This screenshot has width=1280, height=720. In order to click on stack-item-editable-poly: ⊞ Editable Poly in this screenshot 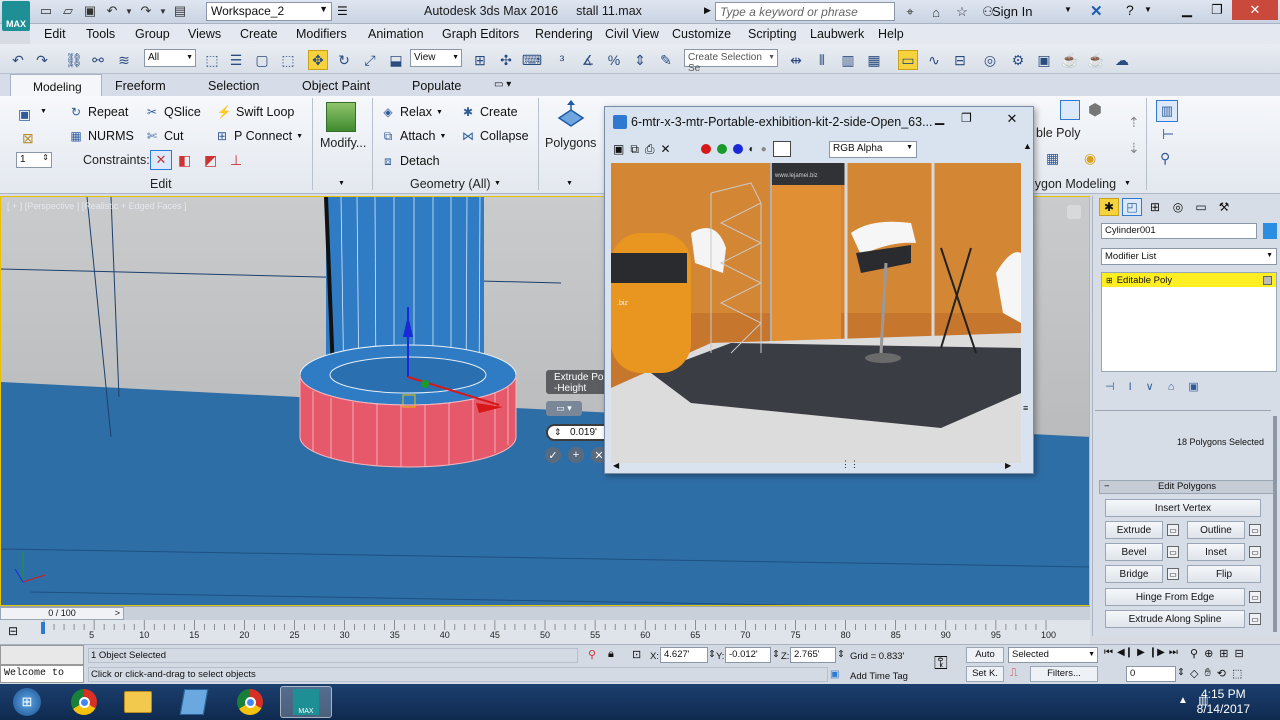, I will do `click(1189, 280)`.